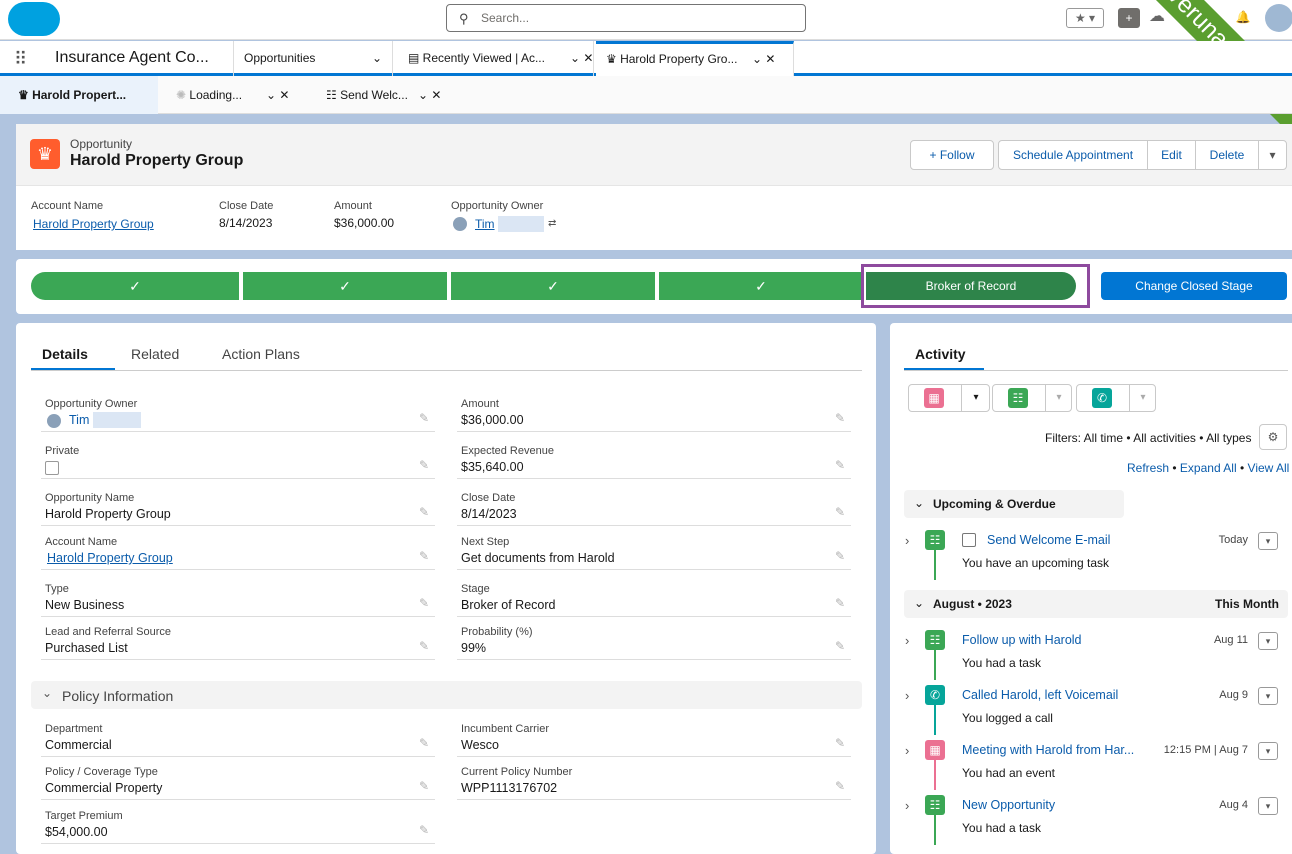 The width and height of the screenshot is (1292, 854). Describe the element at coordinates (155, 354) in the screenshot. I see `tab-related: Related` at that location.